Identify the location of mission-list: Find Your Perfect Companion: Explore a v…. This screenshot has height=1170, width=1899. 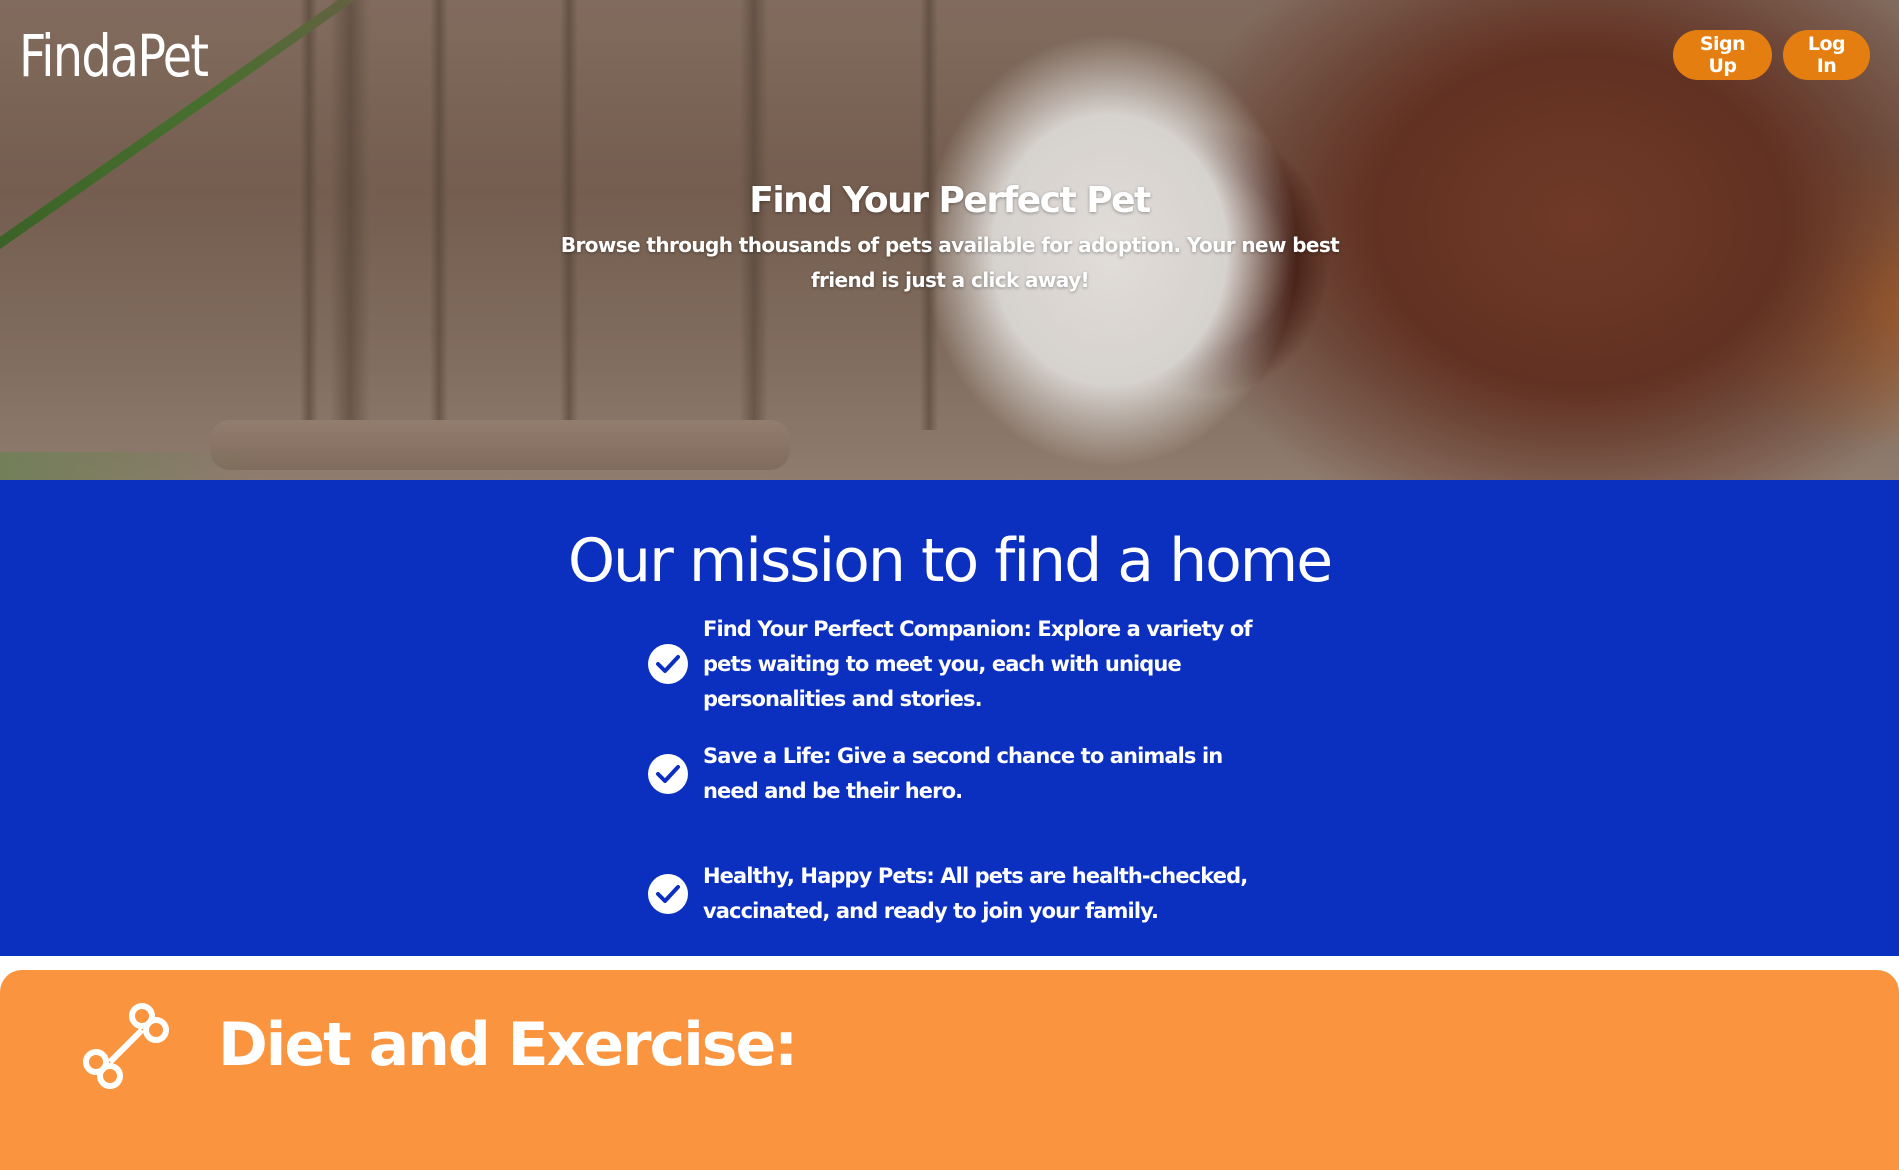
(958, 785).